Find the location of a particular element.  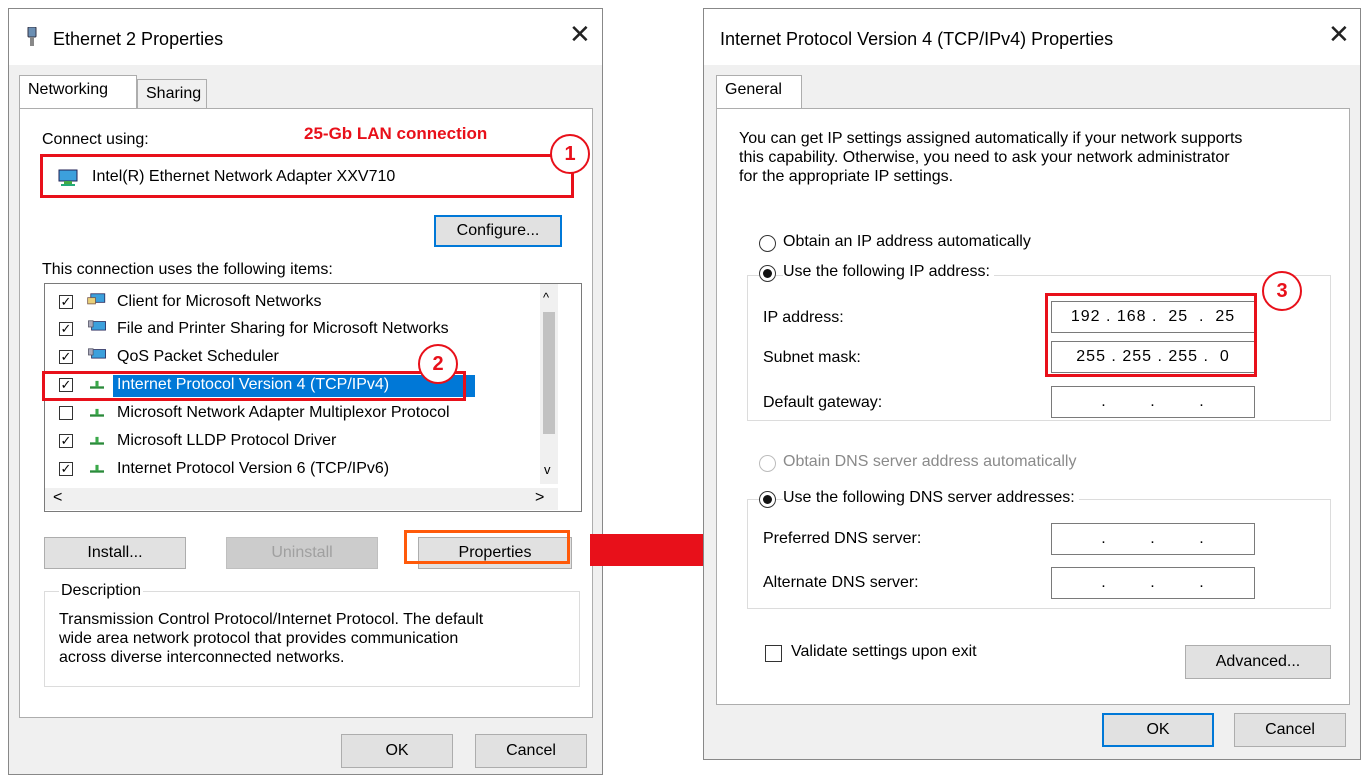

default-gateway-input: . . . is located at coordinates (1153, 402).